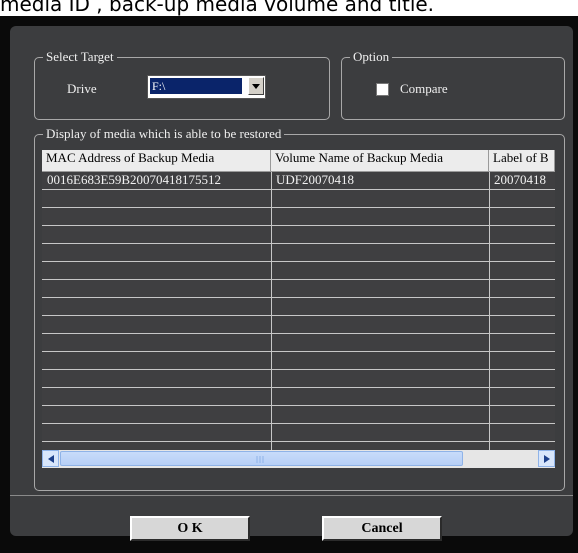 Image resolution: width=578 pixels, height=553 pixels. What do you see at coordinates (382, 89) in the screenshot?
I see `compare-checkbox` at bounding box center [382, 89].